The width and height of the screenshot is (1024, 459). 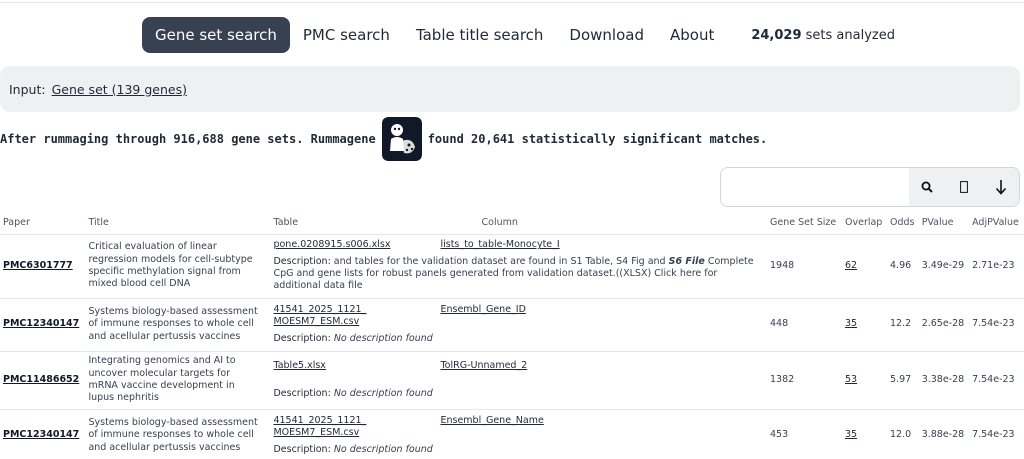 I want to click on table-file-link: pone.0208915.s006.xlsx, so click(x=356, y=245).